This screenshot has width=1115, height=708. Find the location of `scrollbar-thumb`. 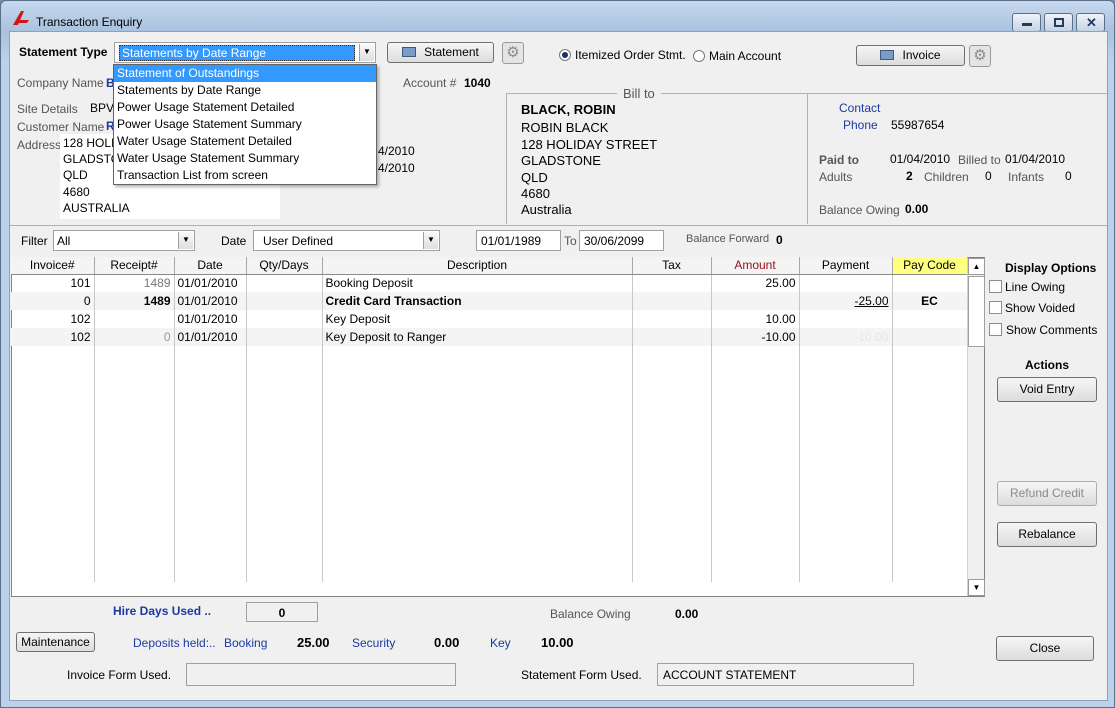

scrollbar-thumb is located at coordinates (976, 311).